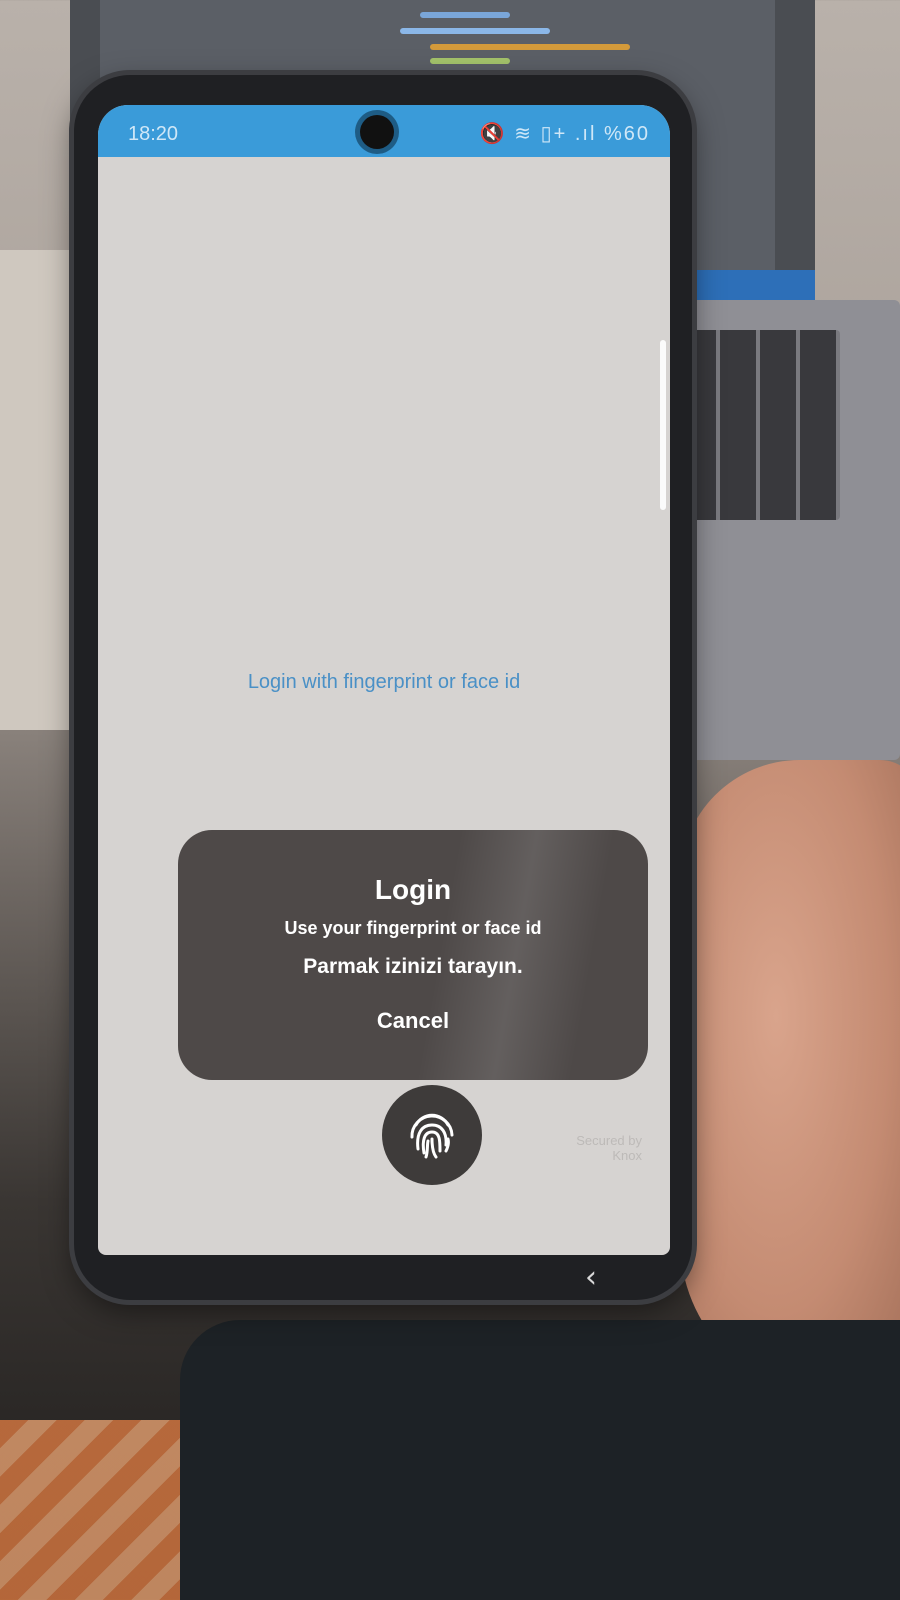 The height and width of the screenshot is (1600, 900). What do you see at coordinates (377, 132) in the screenshot?
I see `front-camera` at bounding box center [377, 132].